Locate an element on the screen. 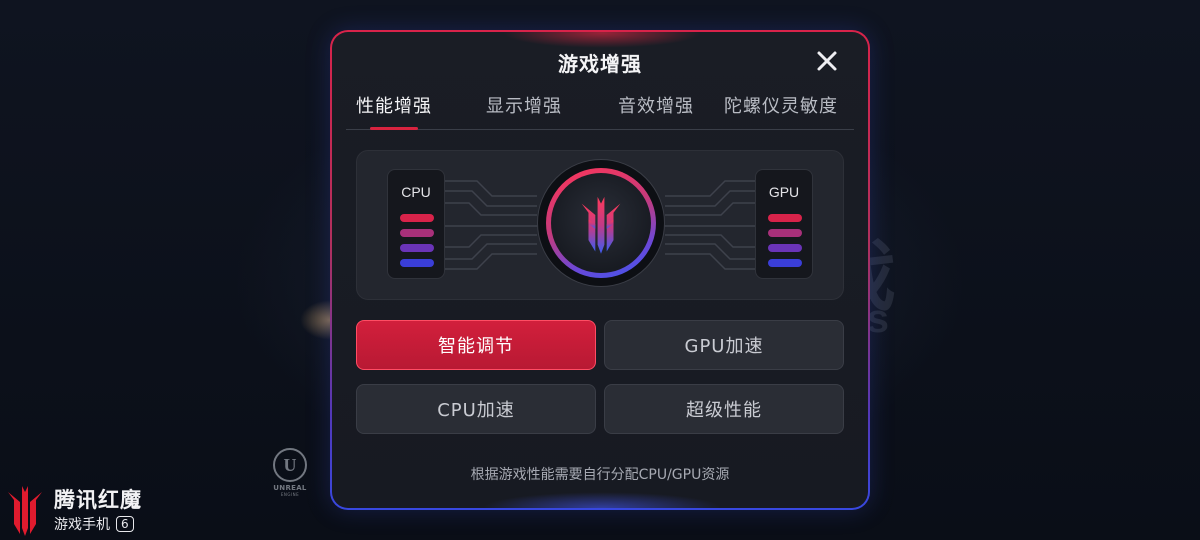  dialog-top-glow is located at coordinates (602, 40).